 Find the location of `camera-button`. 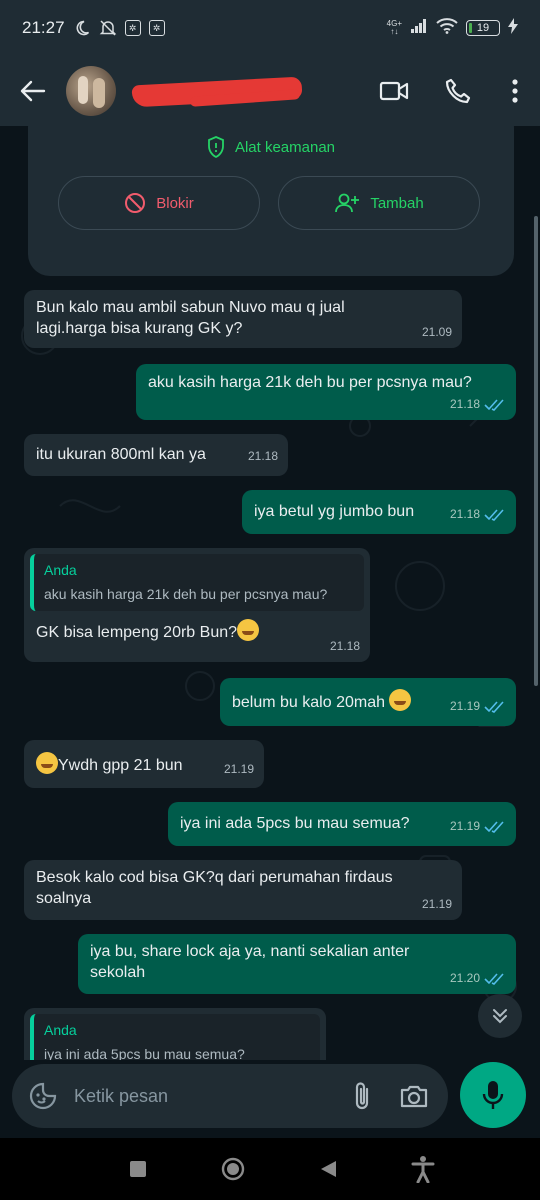

camera-button is located at coordinates (414, 1096).